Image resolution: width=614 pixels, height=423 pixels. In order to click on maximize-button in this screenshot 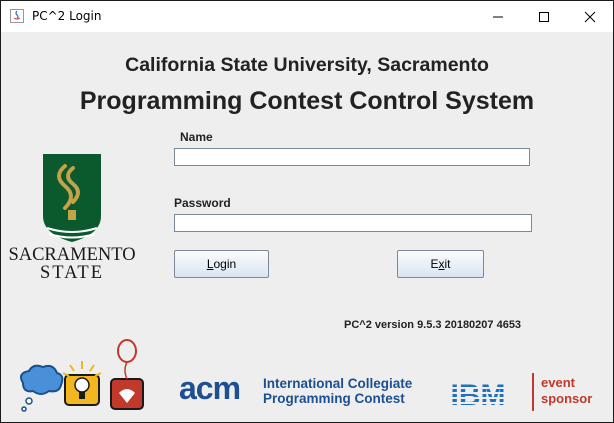, I will do `click(544, 16)`.